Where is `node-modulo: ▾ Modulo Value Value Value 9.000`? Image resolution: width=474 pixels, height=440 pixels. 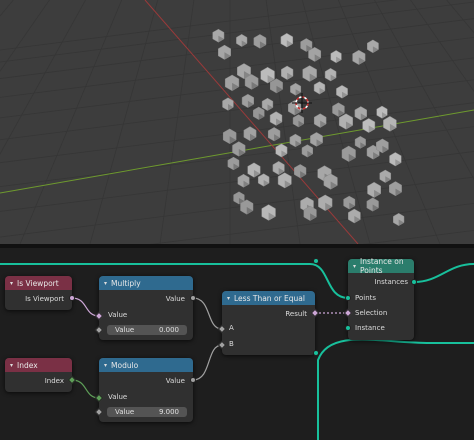 node-modulo: ▾ Modulo Value Value Value 9.000 is located at coordinates (145, 390).